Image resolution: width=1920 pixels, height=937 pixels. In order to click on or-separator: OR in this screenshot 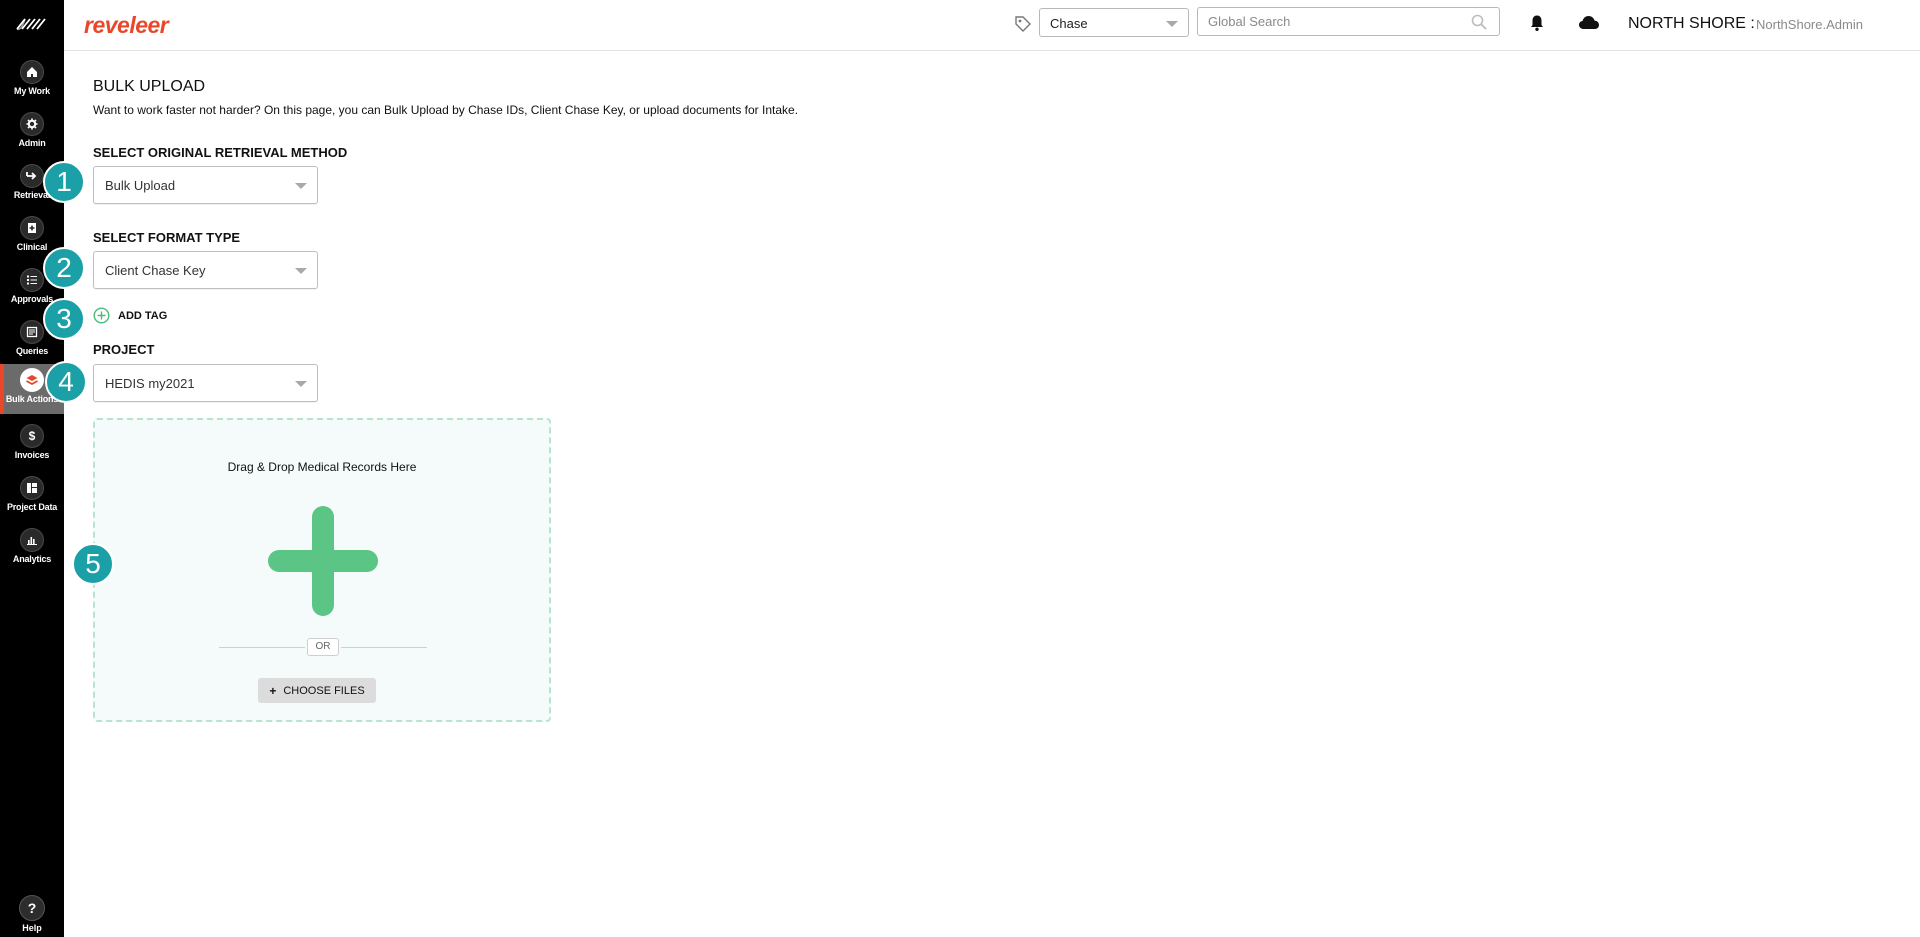, I will do `click(323, 647)`.